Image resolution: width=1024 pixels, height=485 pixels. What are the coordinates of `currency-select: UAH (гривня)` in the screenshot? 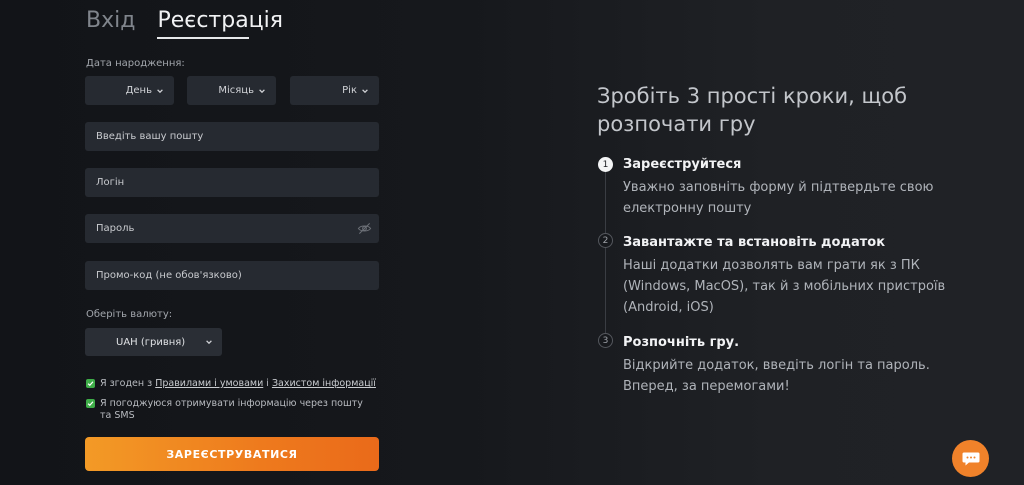 It's located at (153, 342).